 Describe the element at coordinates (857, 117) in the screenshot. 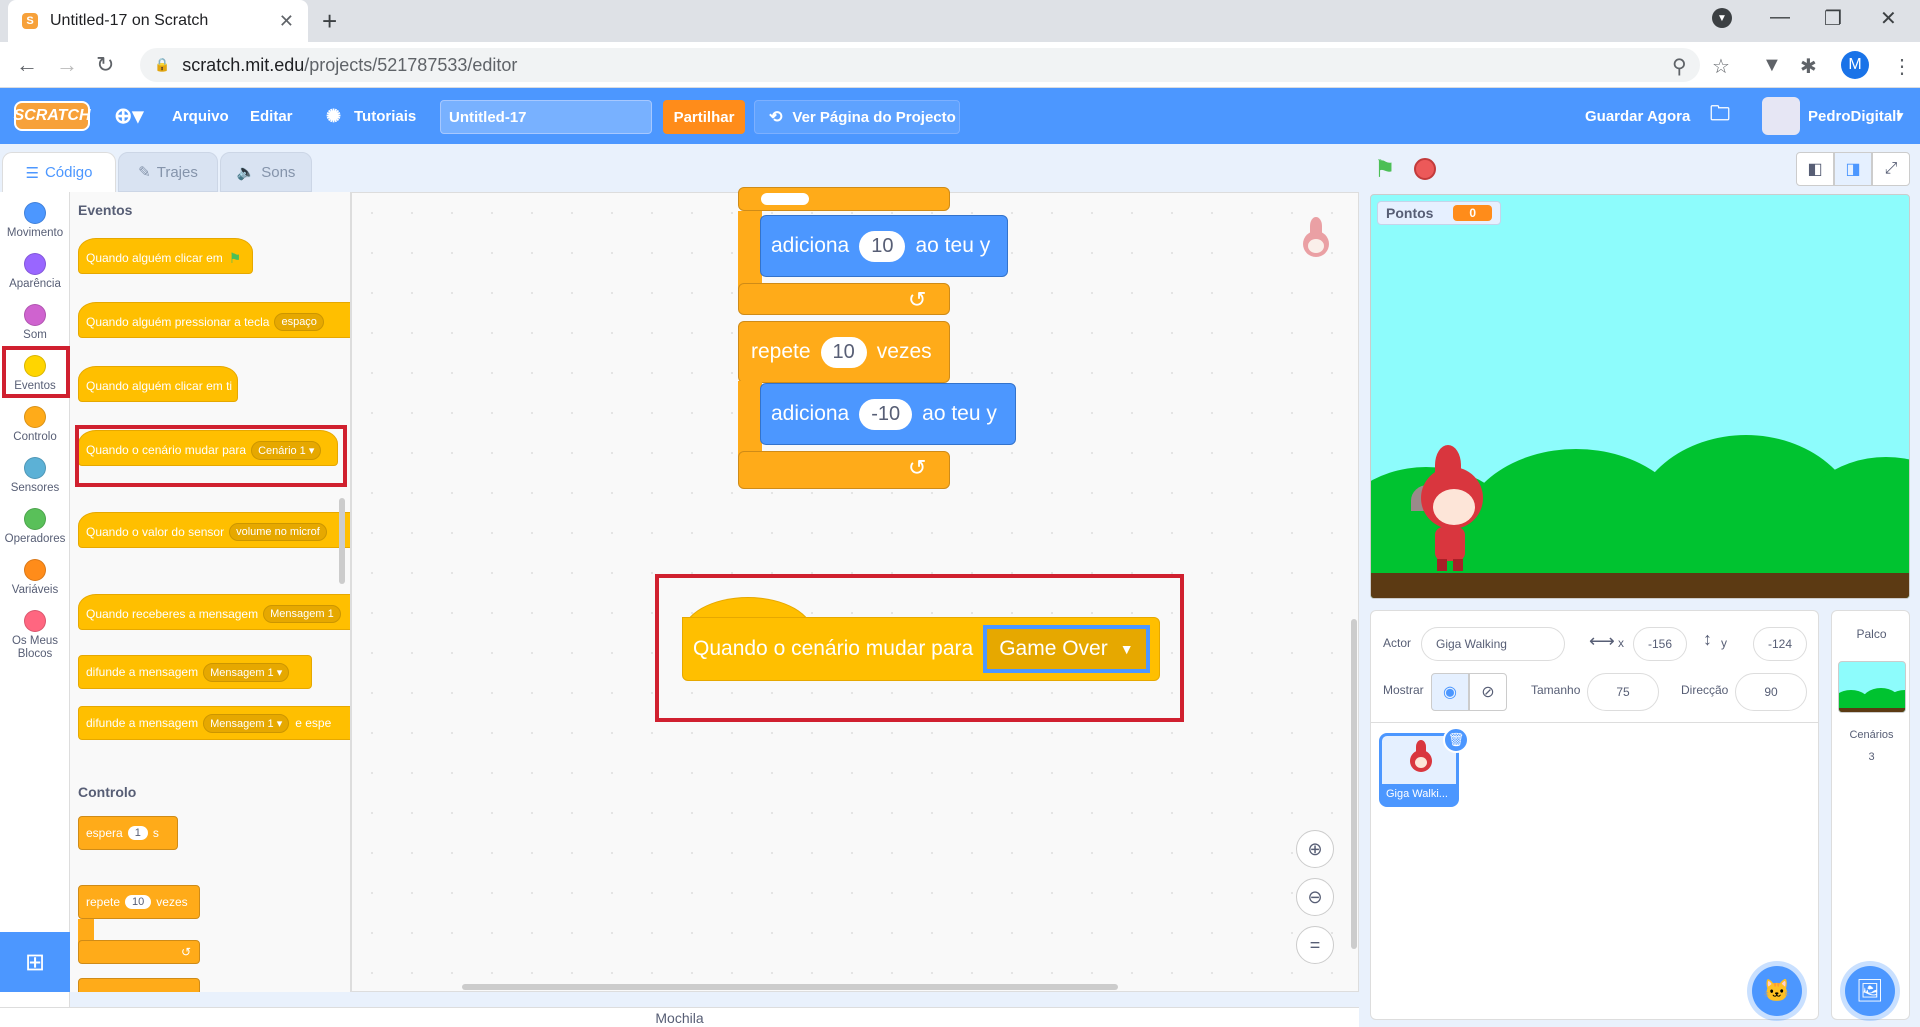

I see `see-project-page-button: ⟲ Ver Página do Projecto` at that location.